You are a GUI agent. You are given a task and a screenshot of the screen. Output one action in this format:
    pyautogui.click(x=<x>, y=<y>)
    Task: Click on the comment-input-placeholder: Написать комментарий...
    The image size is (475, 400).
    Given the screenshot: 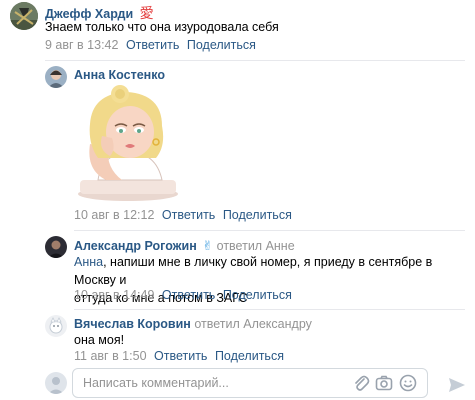 What is the action you would take?
    pyautogui.click(x=156, y=383)
    